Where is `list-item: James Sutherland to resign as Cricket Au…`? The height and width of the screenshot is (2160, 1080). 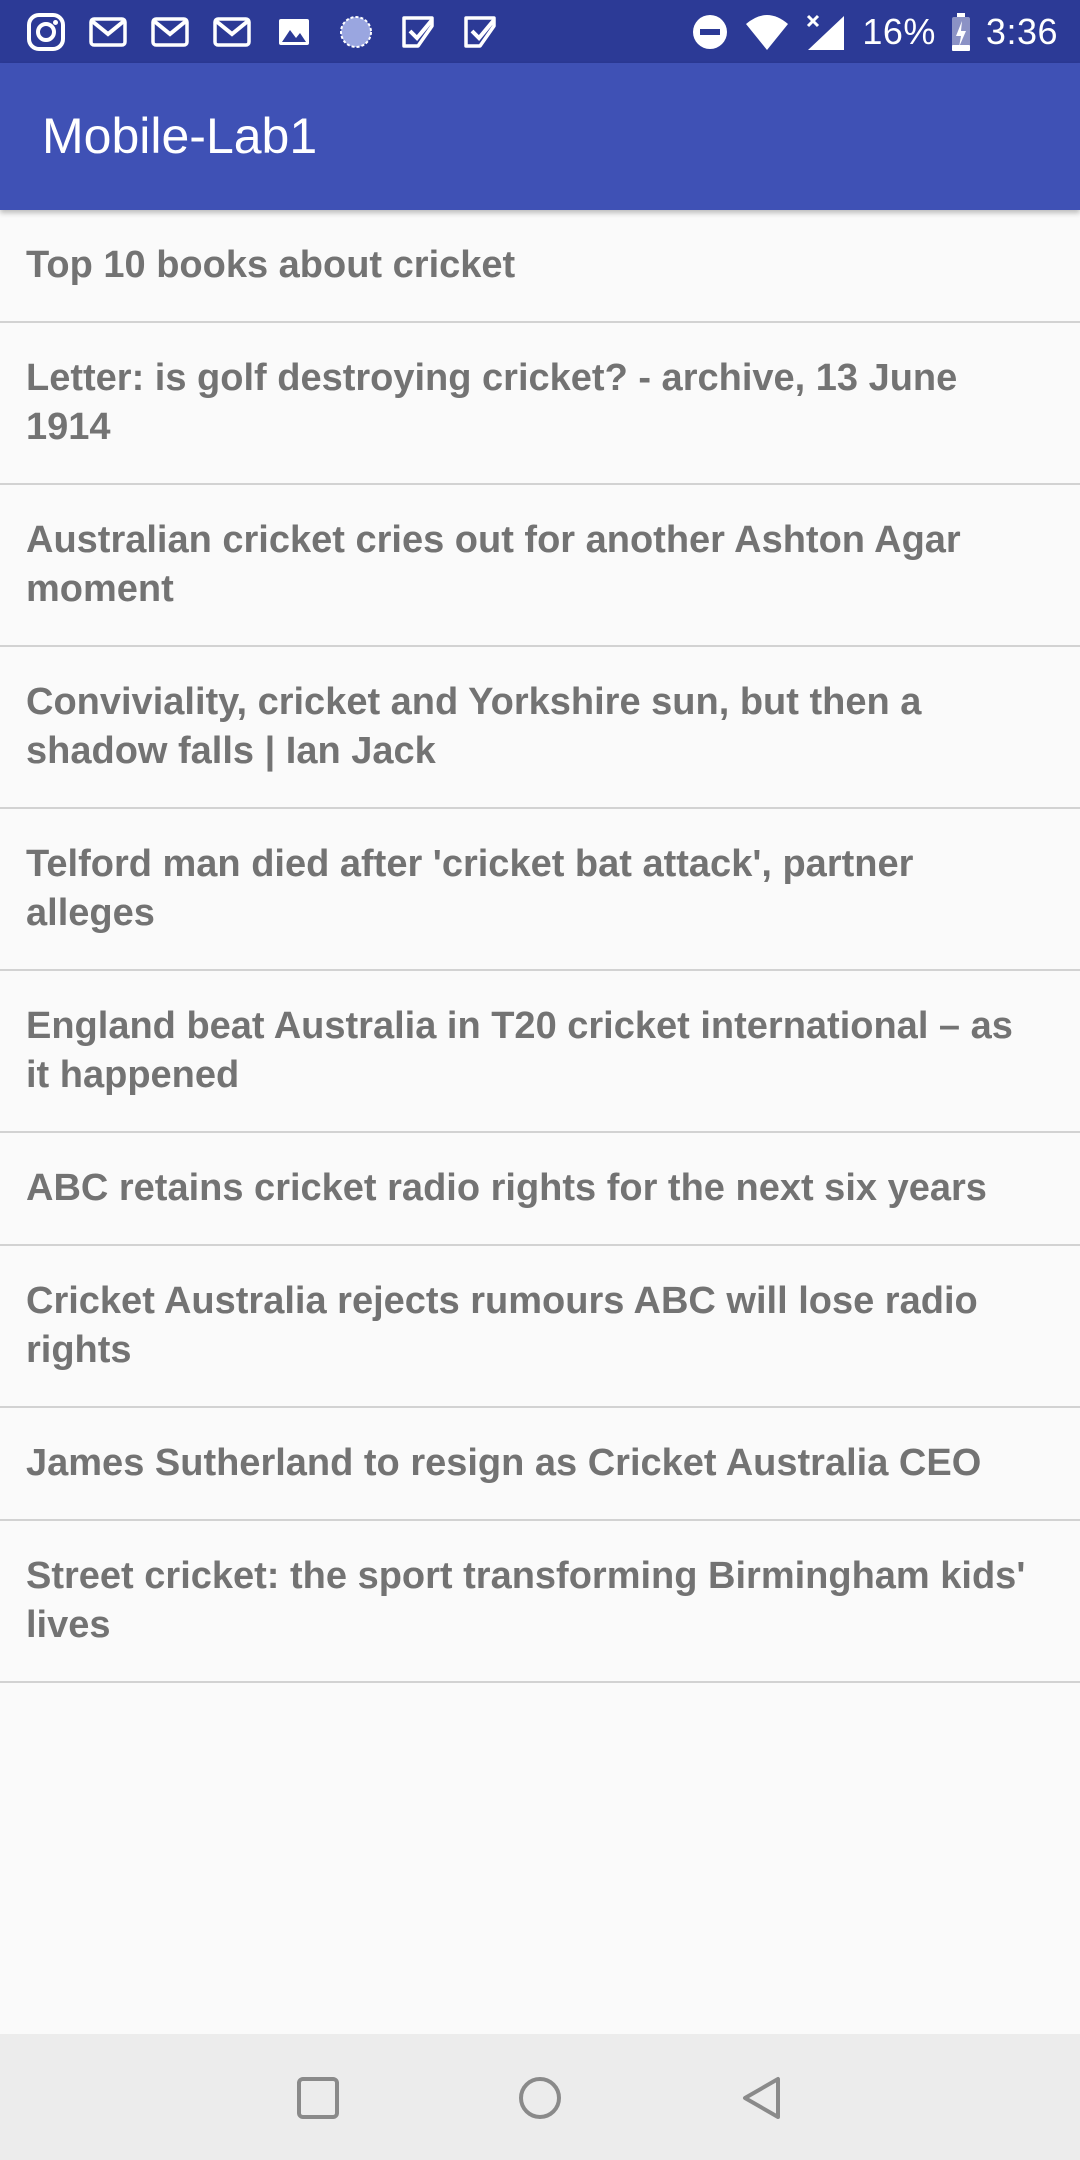 list-item: James Sutherland to resign as Cricket Au… is located at coordinates (540, 1464).